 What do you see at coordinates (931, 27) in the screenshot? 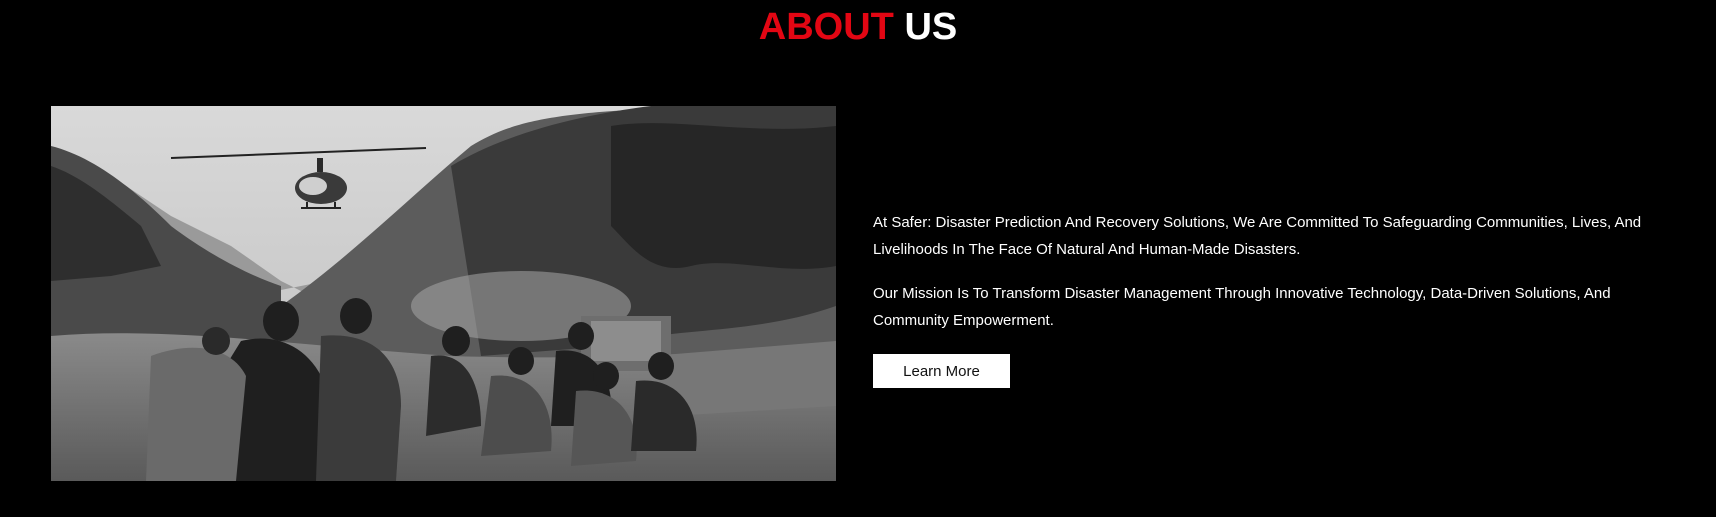
I see `section-title-rest: US` at bounding box center [931, 27].